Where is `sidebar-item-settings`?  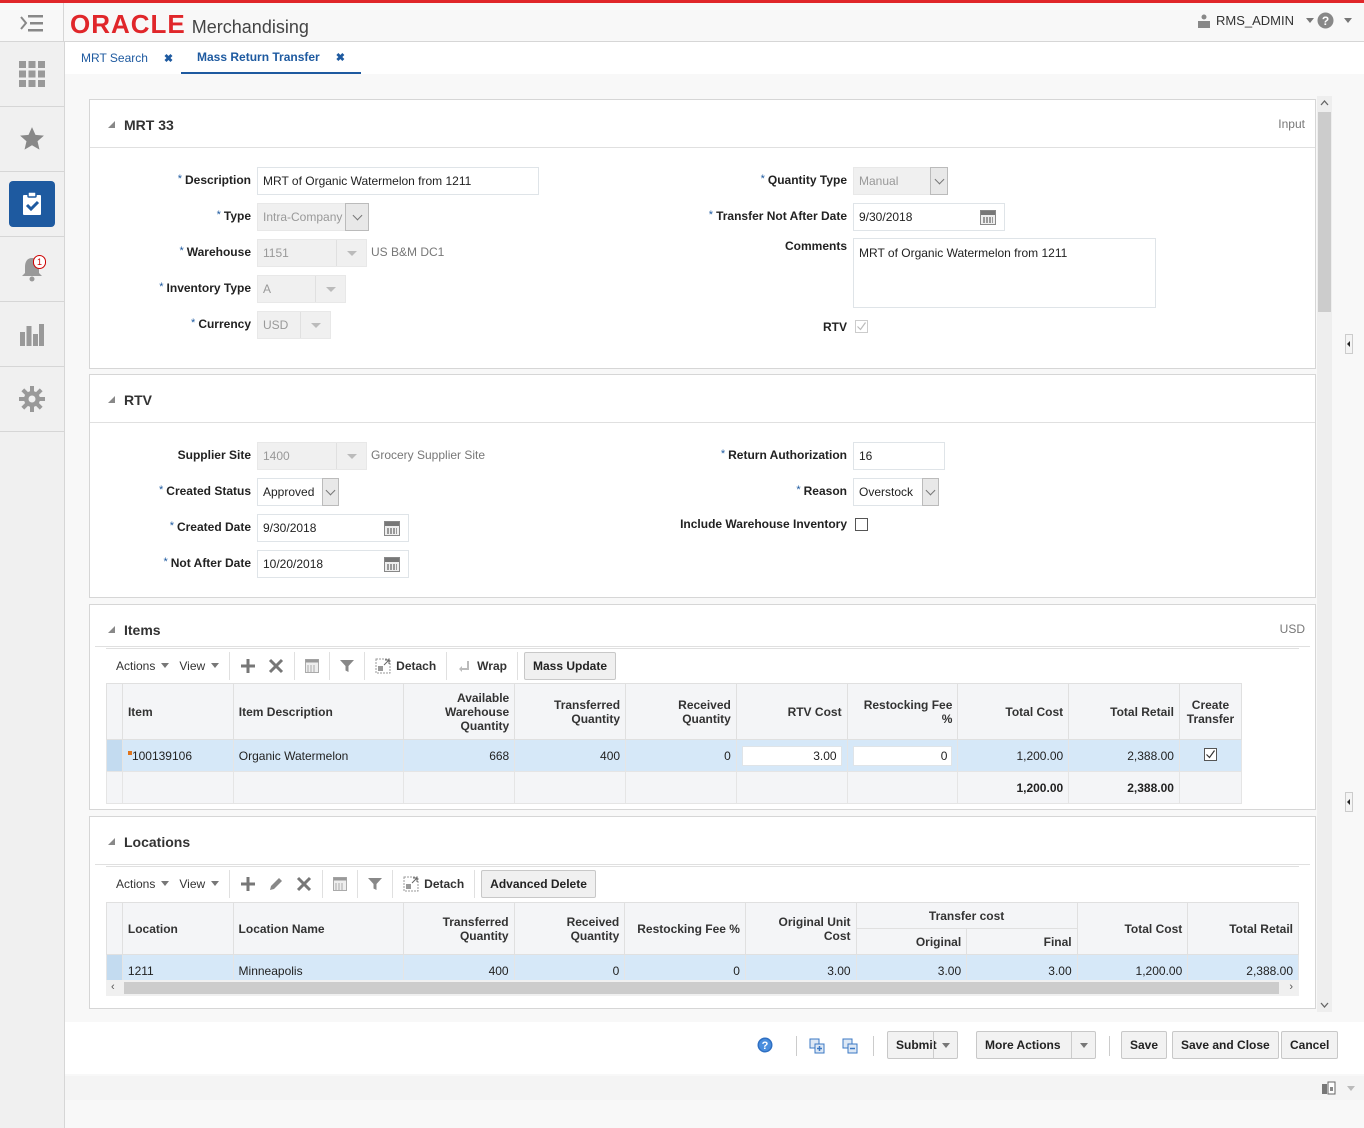
sidebar-item-settings is located at coordinates (32, 399).